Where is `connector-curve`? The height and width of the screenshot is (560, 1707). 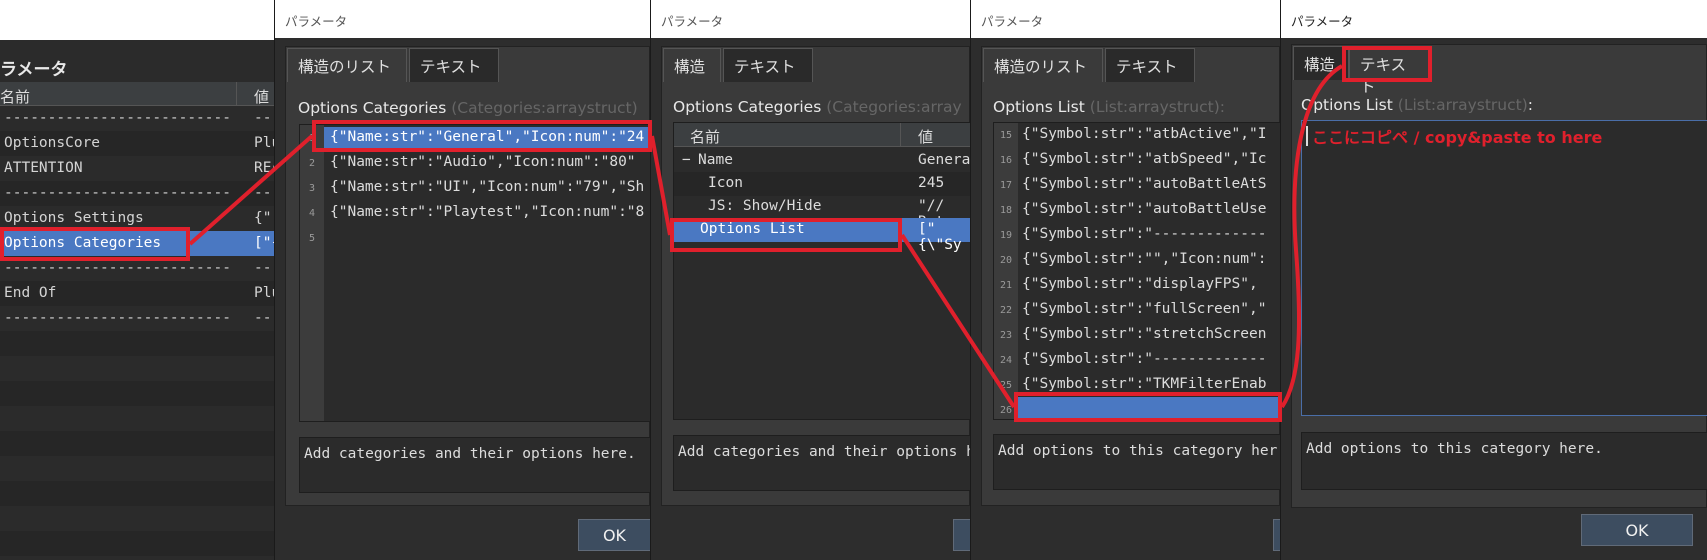 connector-curve is located at coordinates (1312, 236).